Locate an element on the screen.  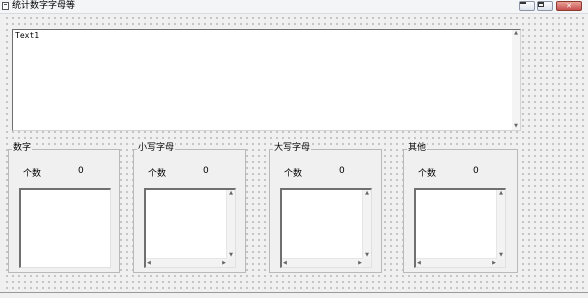
other-frame: 其他 个数 0 ▲ ▼ ◀ ▶ is located at coordinates (460, 208).